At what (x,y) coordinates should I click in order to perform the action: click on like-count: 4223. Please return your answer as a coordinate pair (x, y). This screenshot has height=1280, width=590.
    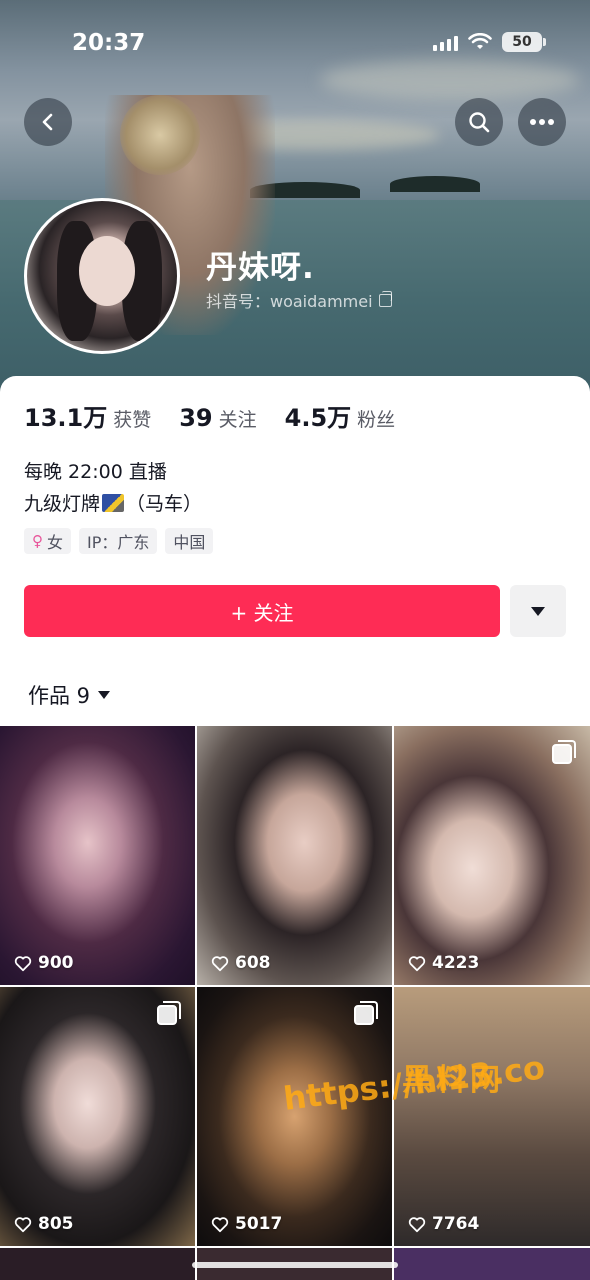
    Looking at the image, I should click on (443, 963).